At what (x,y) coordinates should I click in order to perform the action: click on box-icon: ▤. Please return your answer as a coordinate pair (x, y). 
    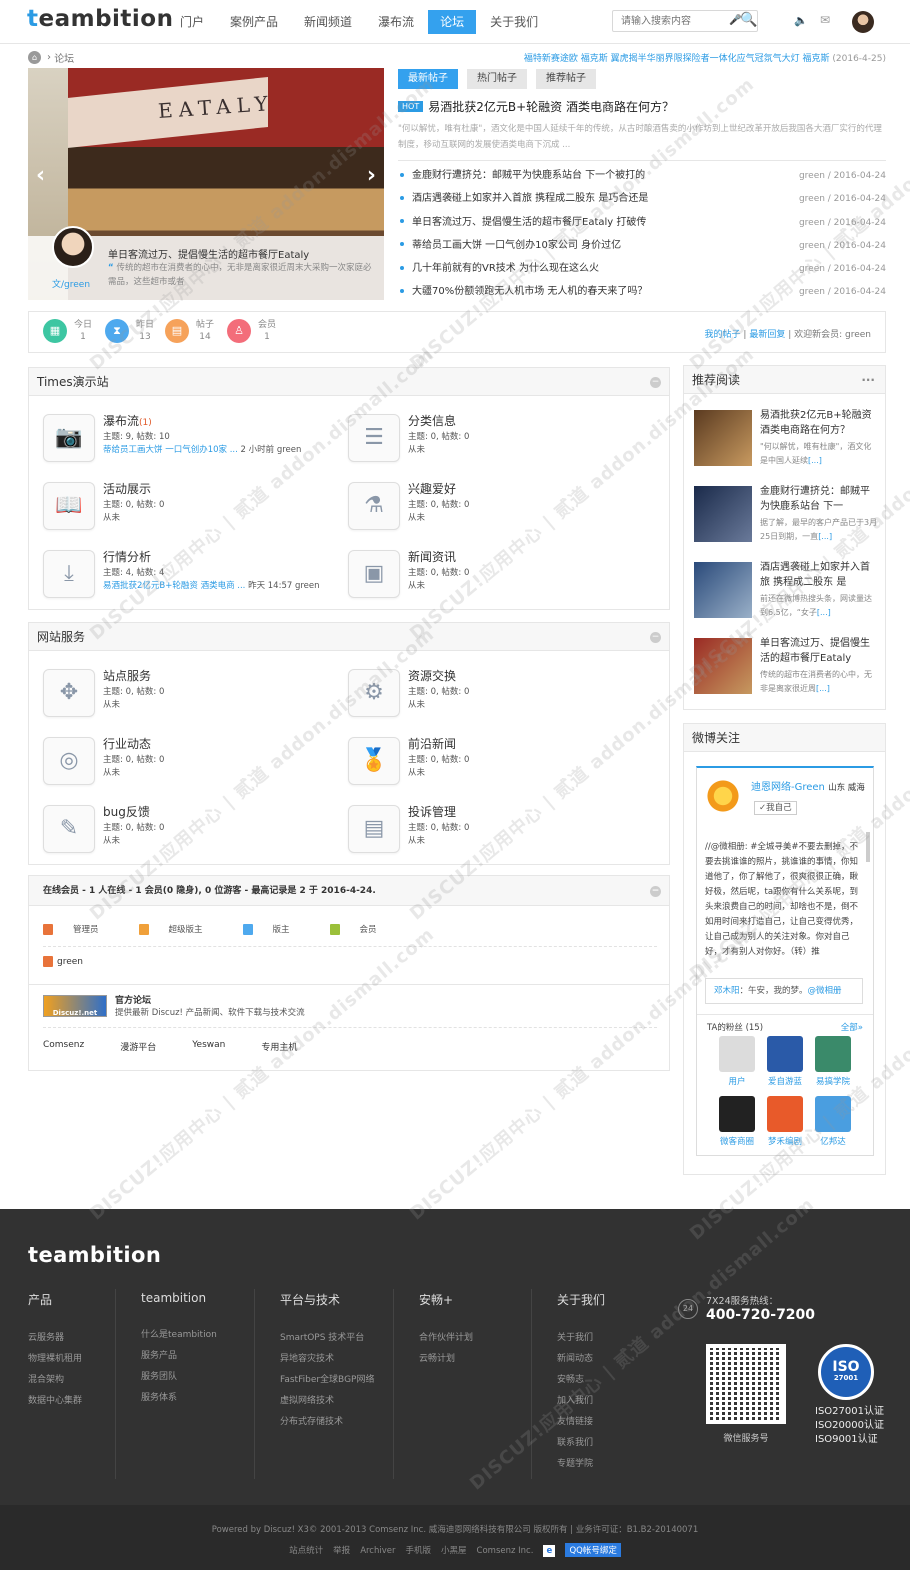
    Looking at the image, I should click on (374, 829).